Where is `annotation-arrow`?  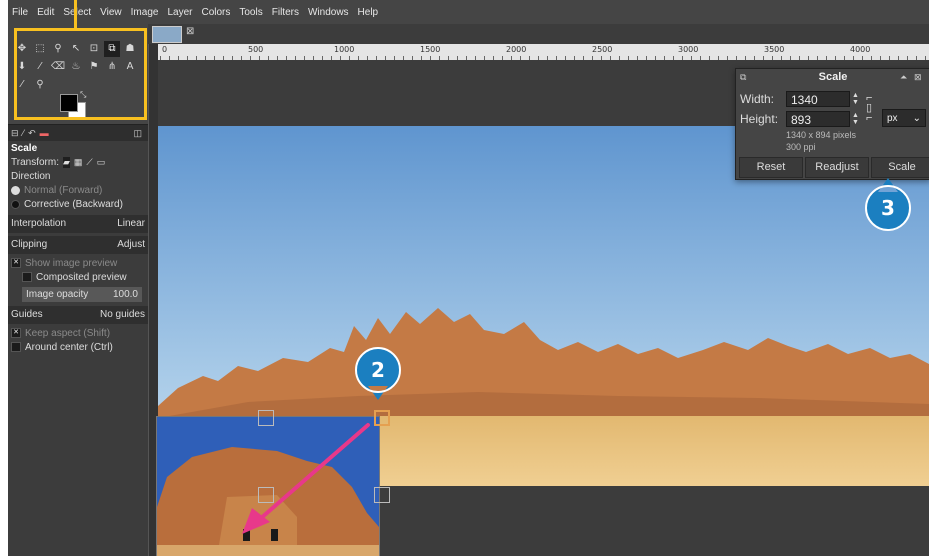
annotation-arrow is located at coordinates (306, 478).